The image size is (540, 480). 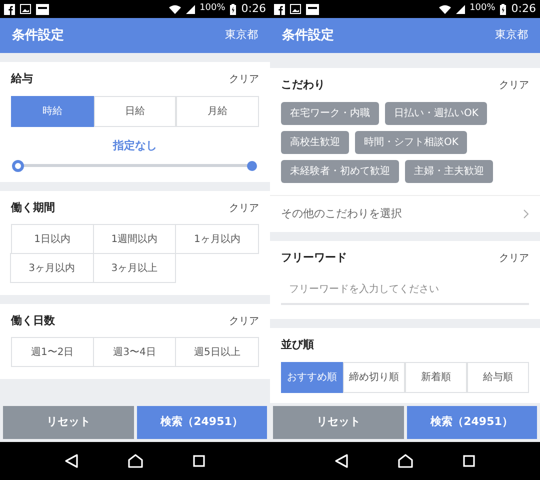 What do you see at coordinates (135, 146) in the screenshot?
I see `slider-reading: 指定なし` at bounding box center [135, 146].